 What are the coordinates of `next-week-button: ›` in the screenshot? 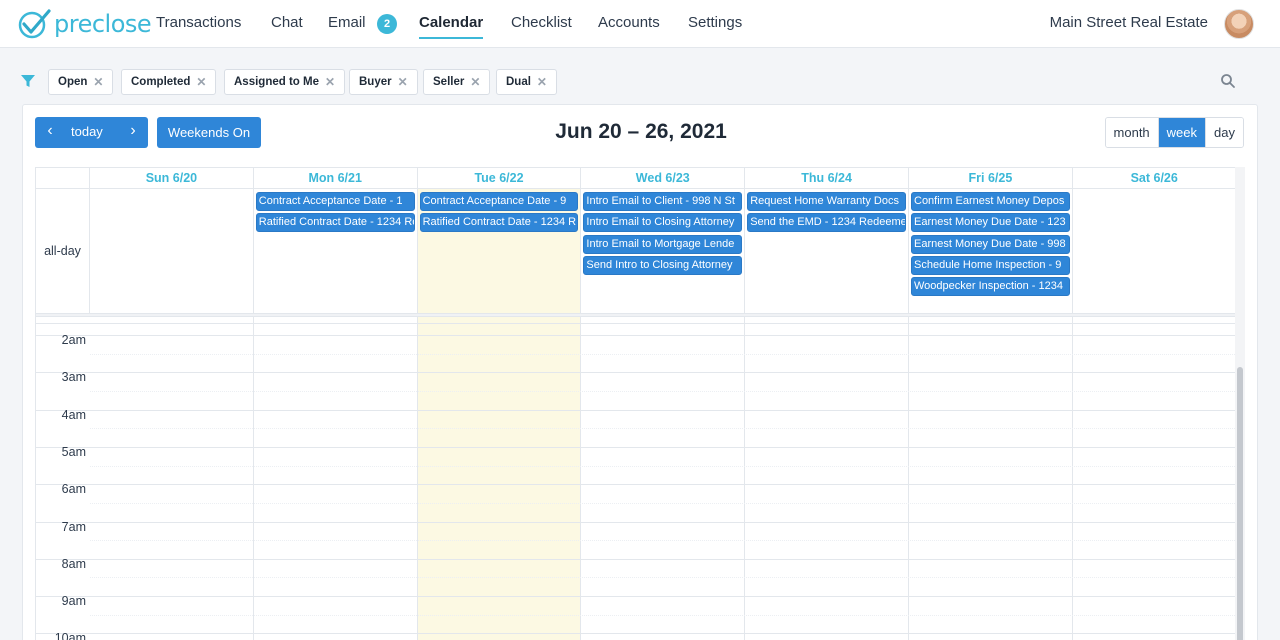 It's located at (133, 132).